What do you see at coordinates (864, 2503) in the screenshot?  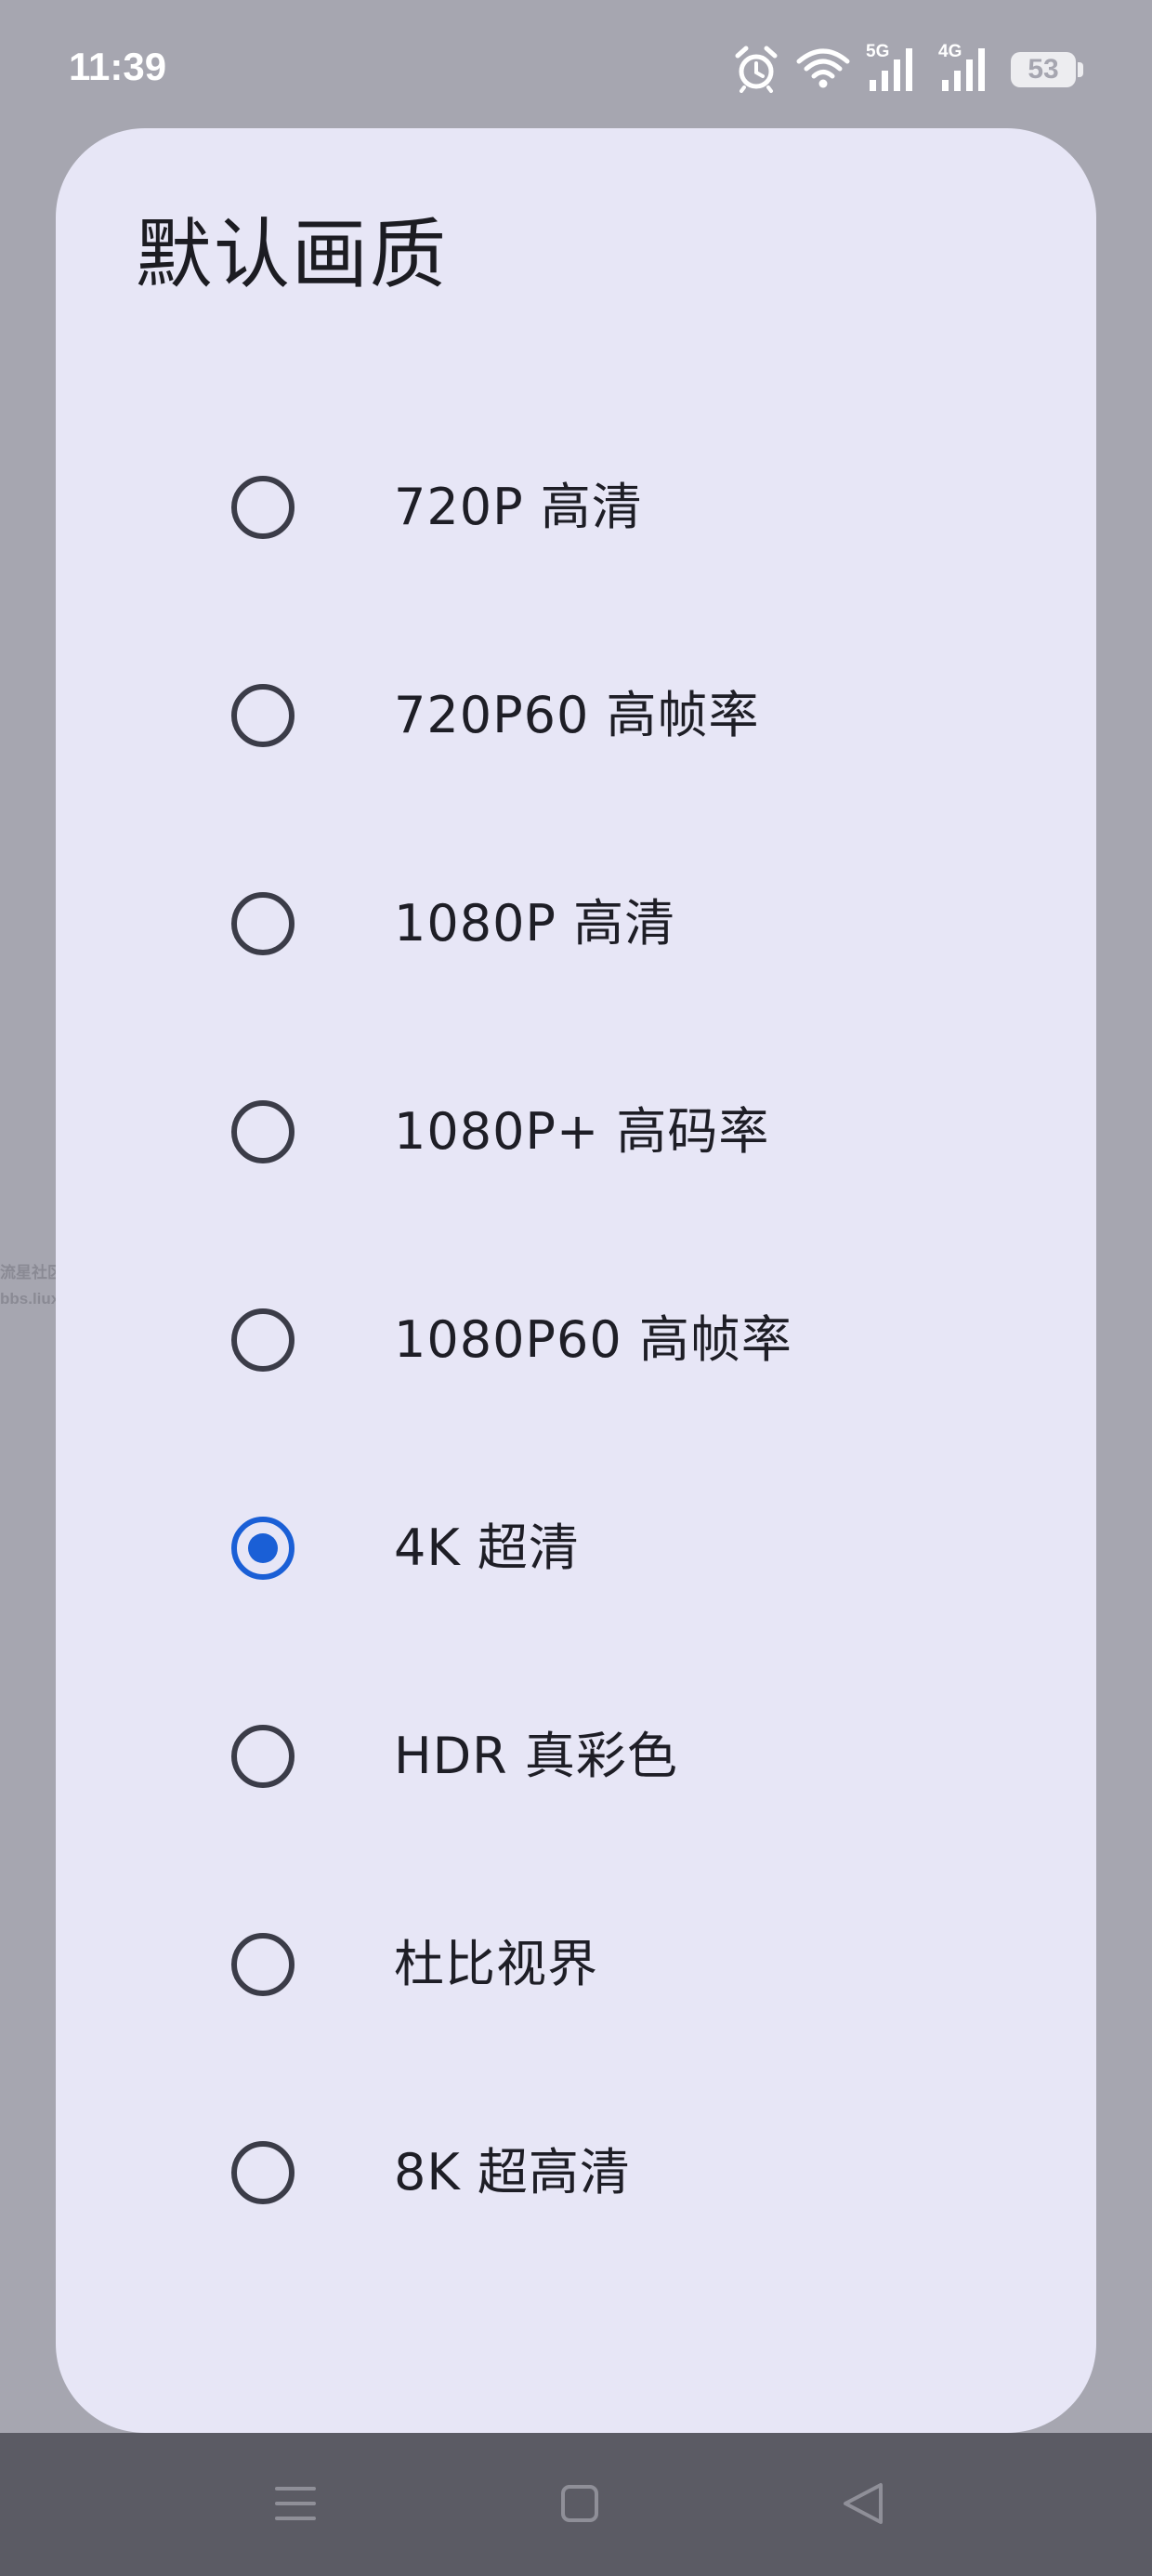 I see `back-icon` at bounding box center [864, 2503].